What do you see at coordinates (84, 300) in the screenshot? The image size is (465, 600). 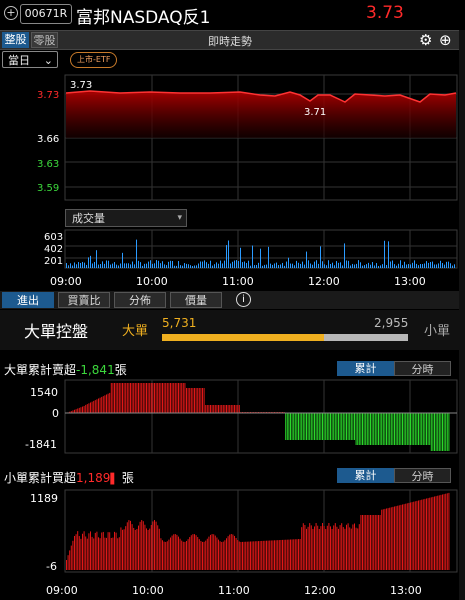 I see `tab-buy-sell-ratio: 買賣比` at bounding box center [84, 300].